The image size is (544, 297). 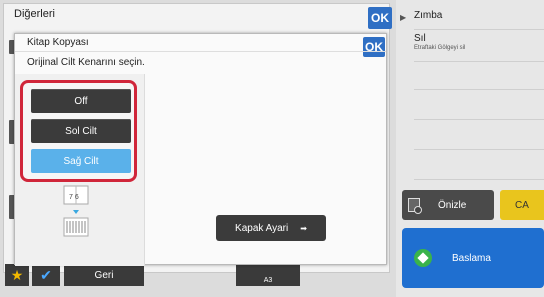 I want to click on bottom-bar: ★ ✔ Geri A3, so click(x=198, y=279).